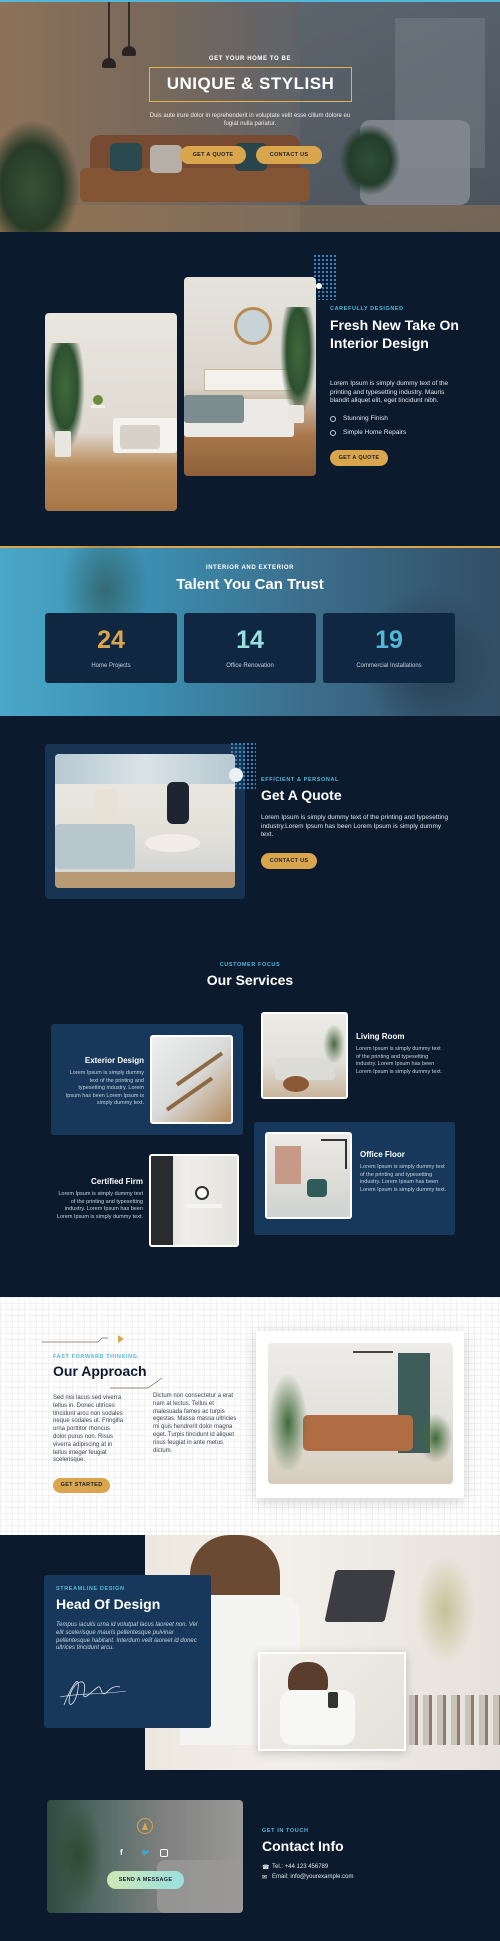 Image resolution: width=500 pixels, height=1941 pixels. I want to click on hero-title: UNIQUE & STYLISH, so click(250, 83).